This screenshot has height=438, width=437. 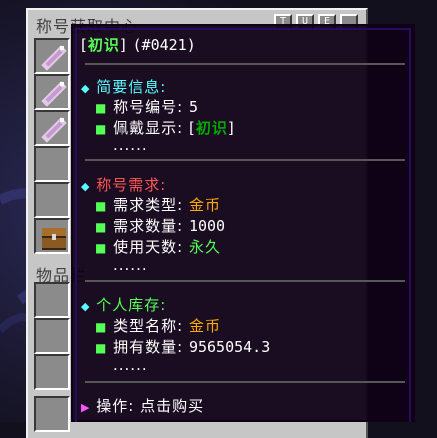 What do you see at coordinates (118, 406) in the screenshot?
I see `action-label: 操作:` at bounding box center [118, 406].